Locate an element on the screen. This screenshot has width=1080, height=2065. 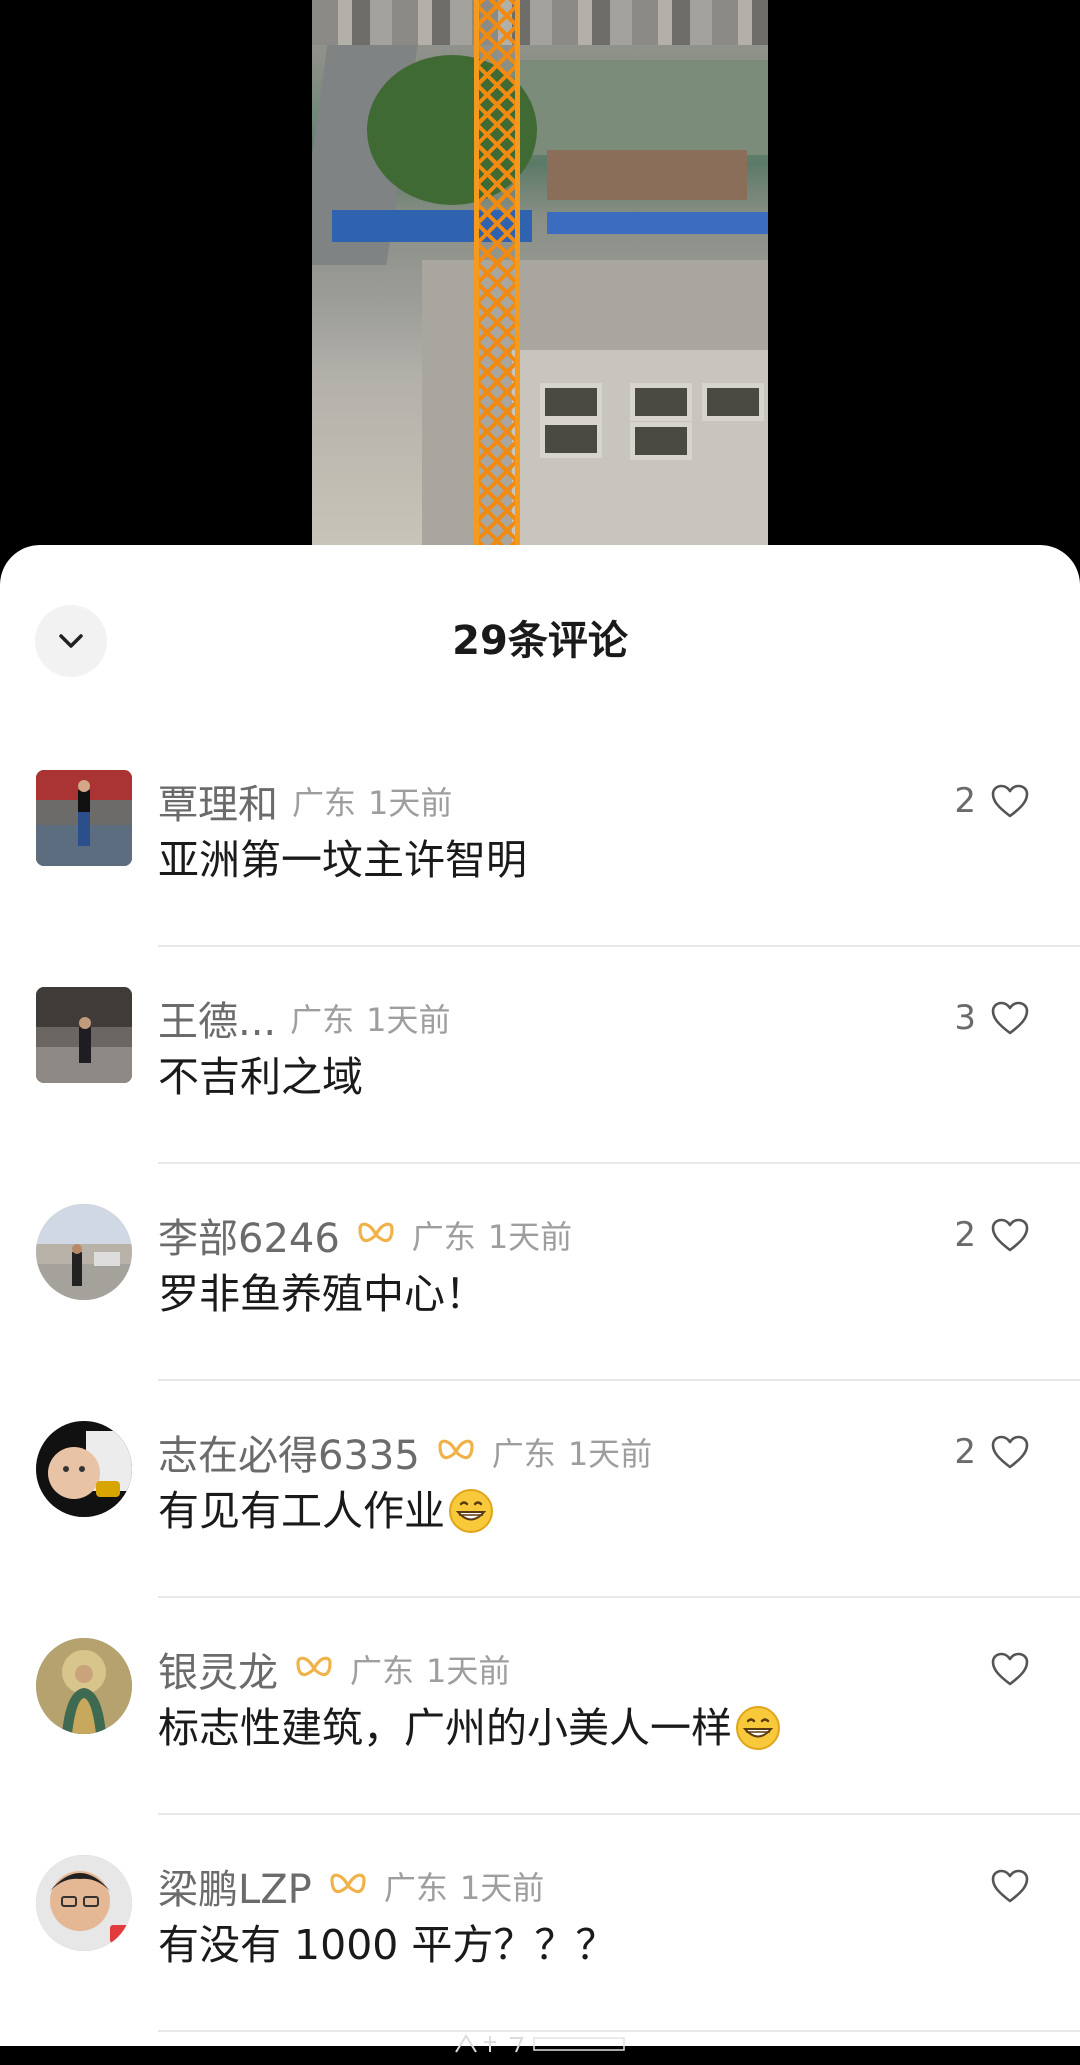
comment-text: 罗非鱼养殖中心！ is located at coordinates (322, 1294).